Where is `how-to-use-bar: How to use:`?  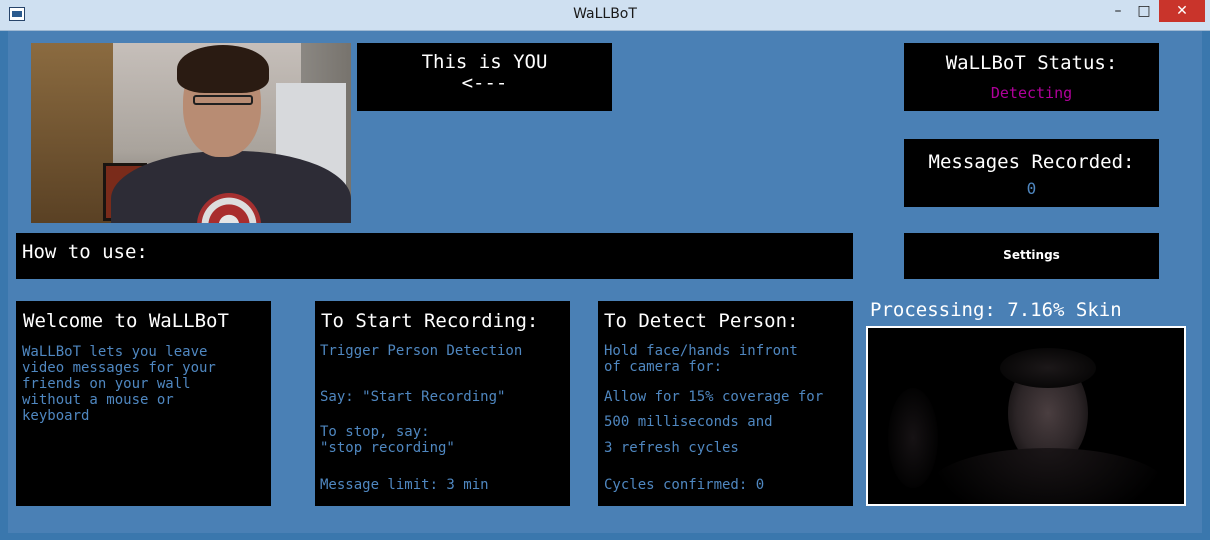 how-to-use-bar: How to use: is located at coordinates (434, 256).